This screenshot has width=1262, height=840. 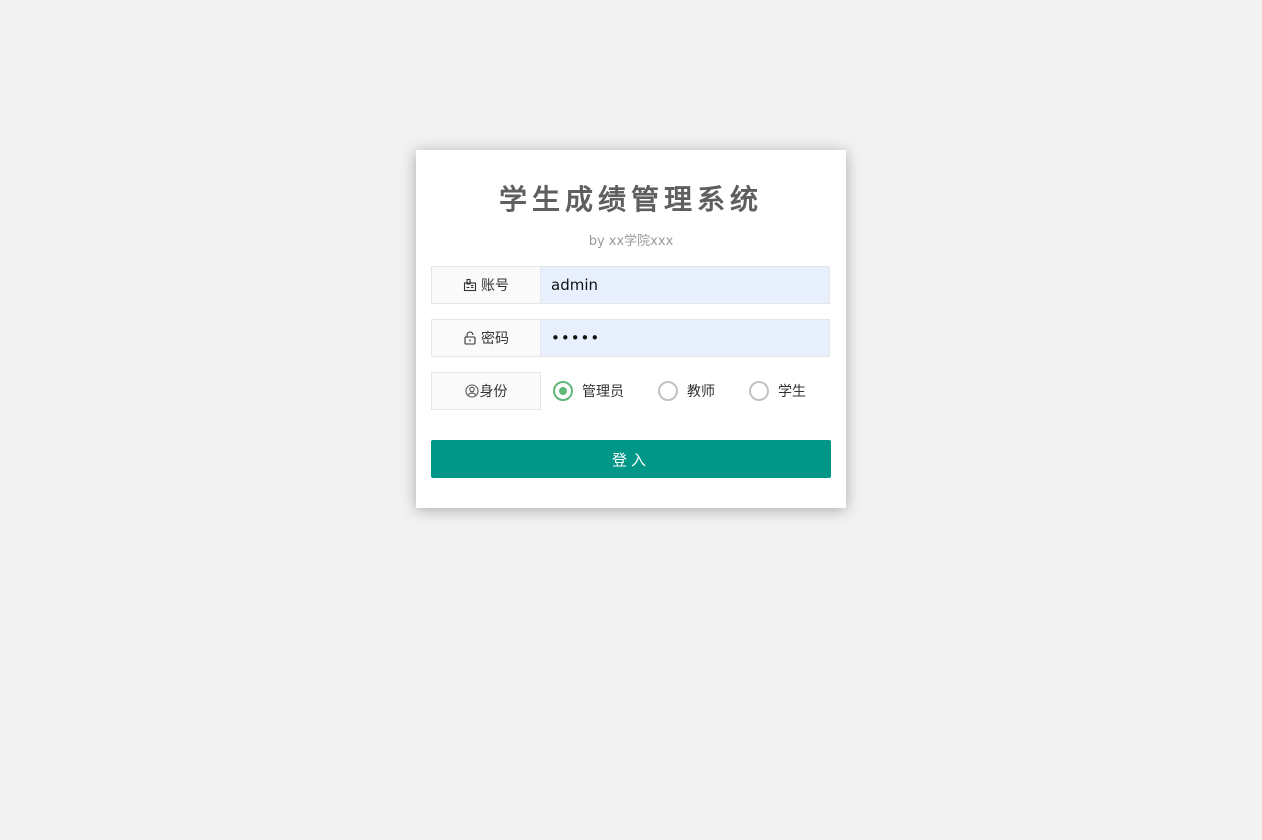 I want to click on role-label-box: 身份, so click(x=486, y=391).